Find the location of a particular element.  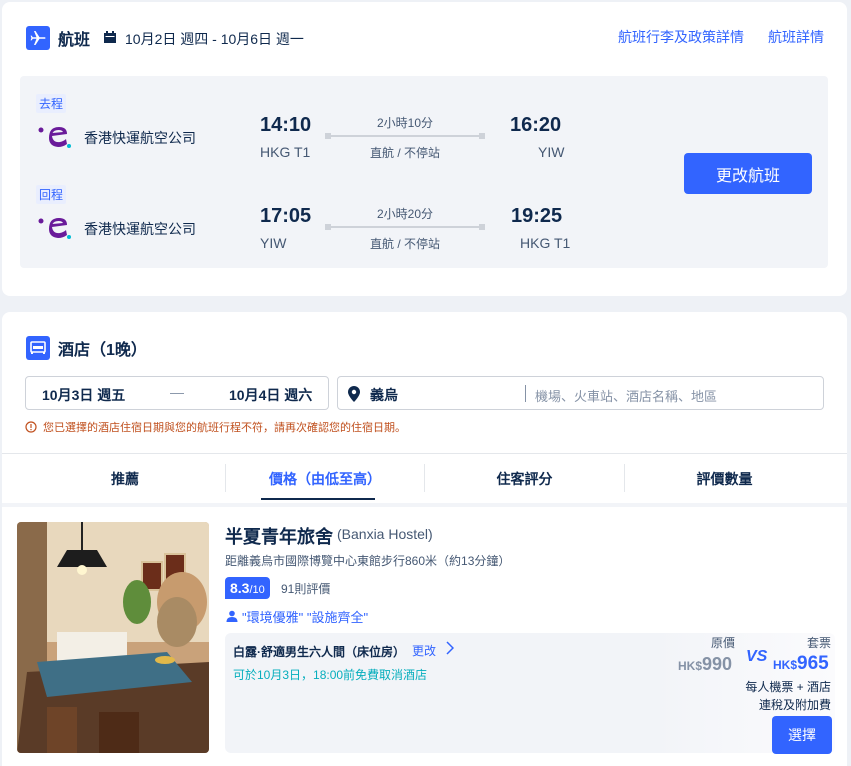

return-stops: 直航 / 不停站 is located at coordinates (404, 244).